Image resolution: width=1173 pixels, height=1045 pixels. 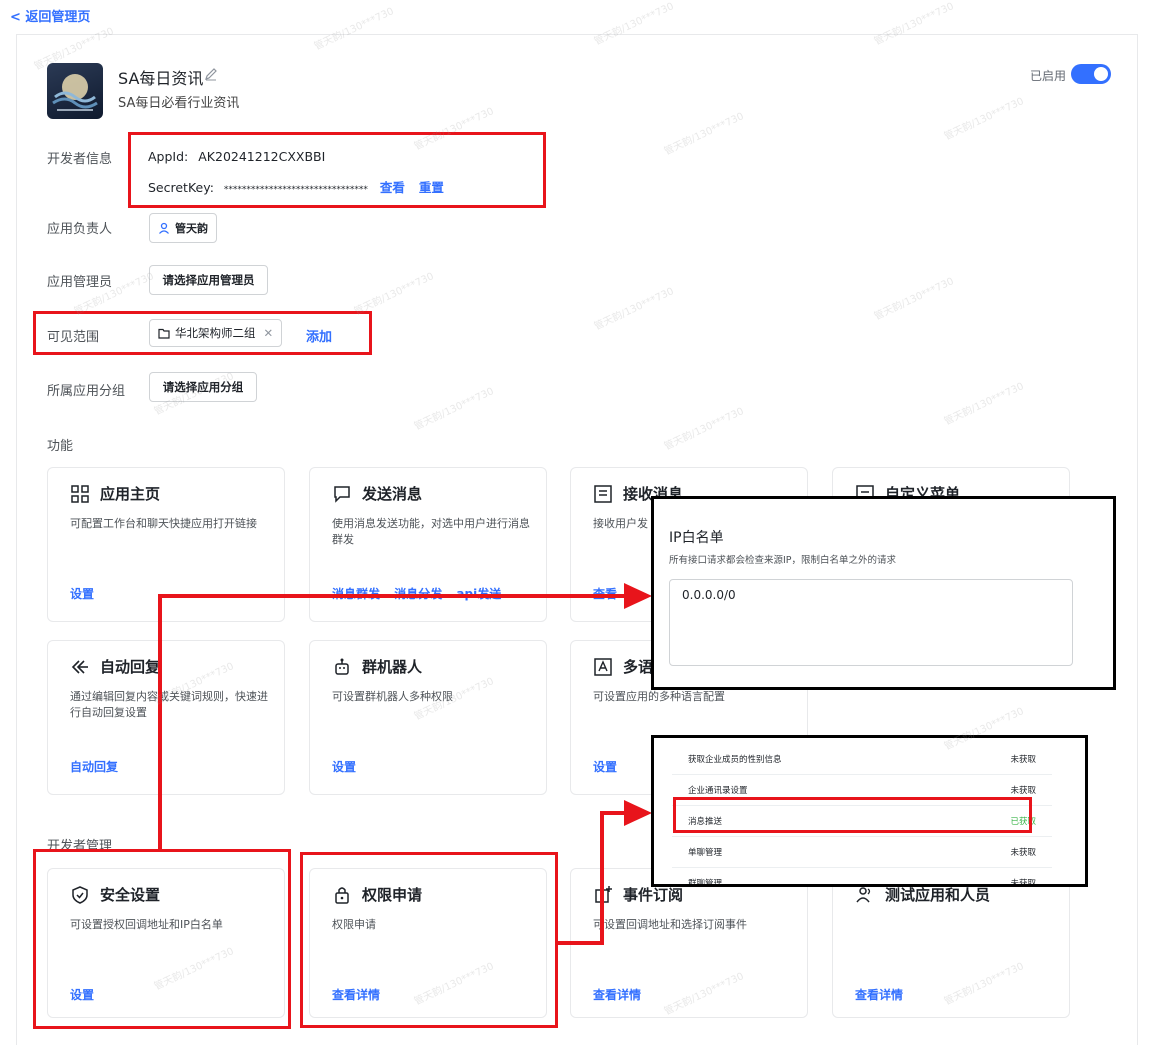 What do you see at coordinates (735, 760) in the screenshot?
I see `permission-name: 获取企业成员的性别信息` at bounding box center [735, 760].